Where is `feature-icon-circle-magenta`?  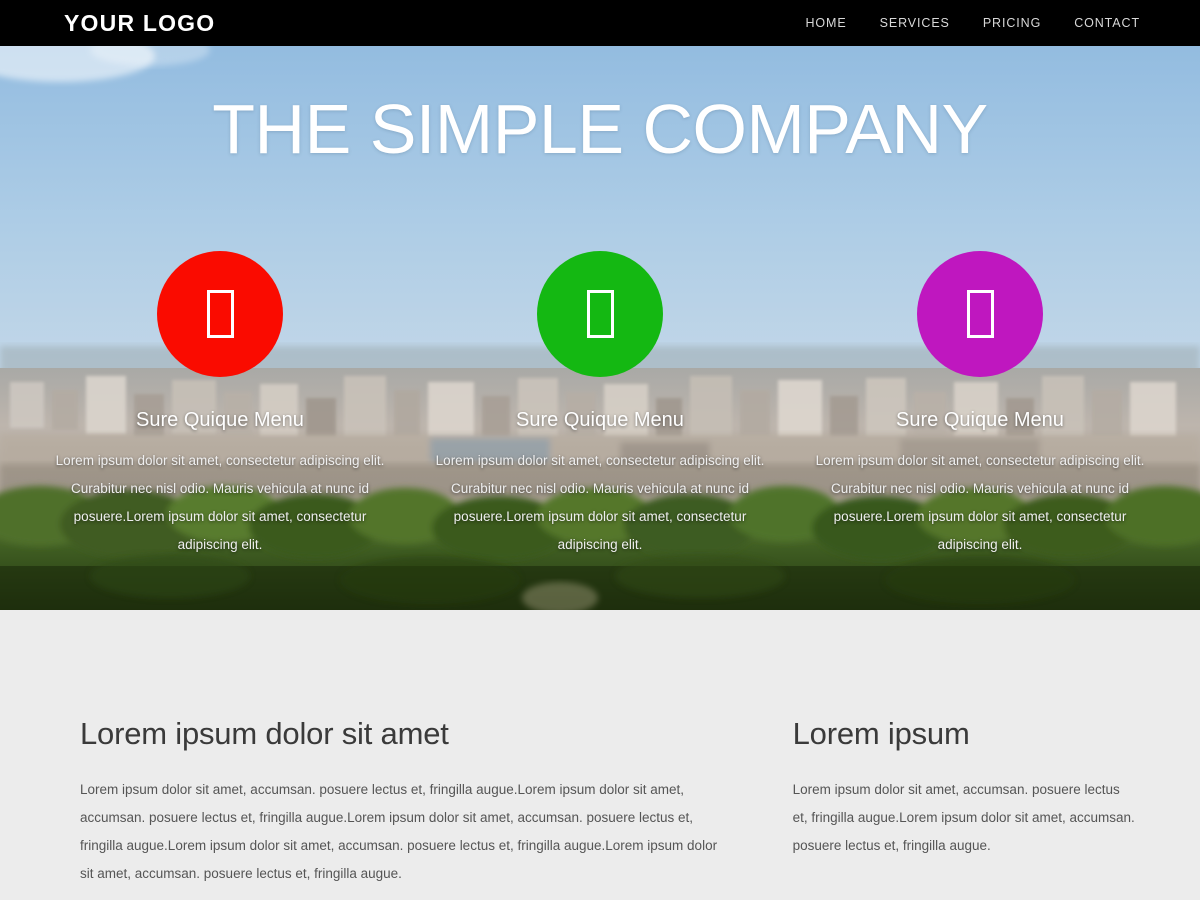 feature-icon-circle-magenta is located at coordinates (980, 314).